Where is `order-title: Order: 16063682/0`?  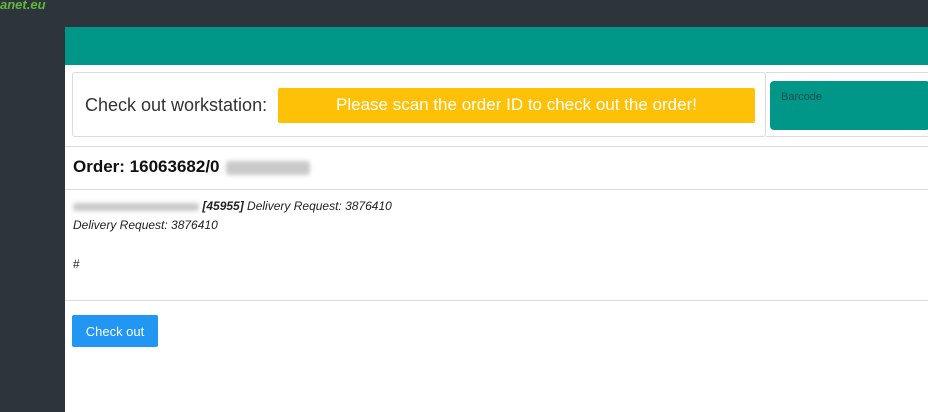 order-title: Order: 16063682/0 is located at coordinates (192, 167).